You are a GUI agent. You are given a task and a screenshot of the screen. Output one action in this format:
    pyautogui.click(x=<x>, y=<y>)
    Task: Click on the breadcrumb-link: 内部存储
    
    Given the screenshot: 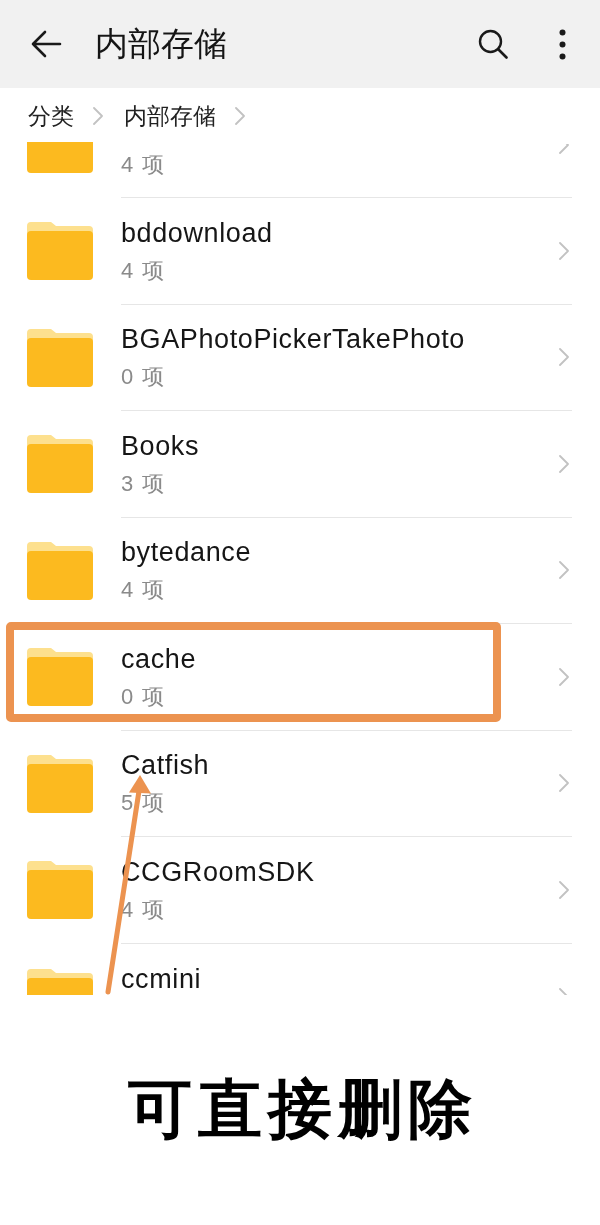 What is the action you would take?
    pyautogui.click(x=170, y=116)
    